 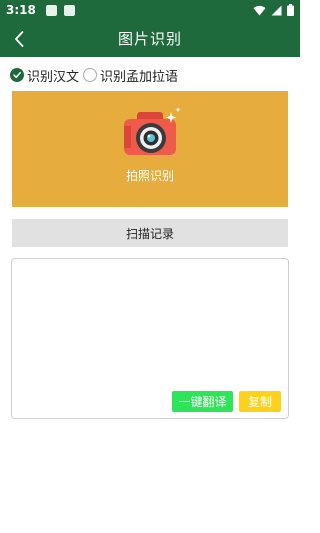 What do you see at coordinates (90, 75) in the screenshot?
I see `radio-unchecked-icon` at bounding box center [90, 75].